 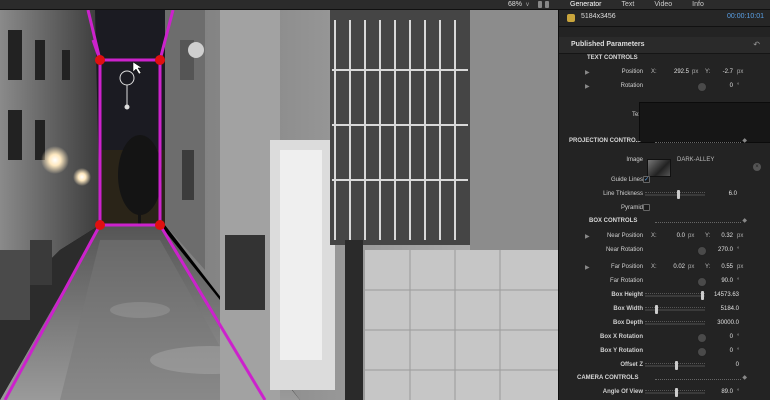 I want to click on section-label: TEXT CONTROLS, so click(x=612, y=58).